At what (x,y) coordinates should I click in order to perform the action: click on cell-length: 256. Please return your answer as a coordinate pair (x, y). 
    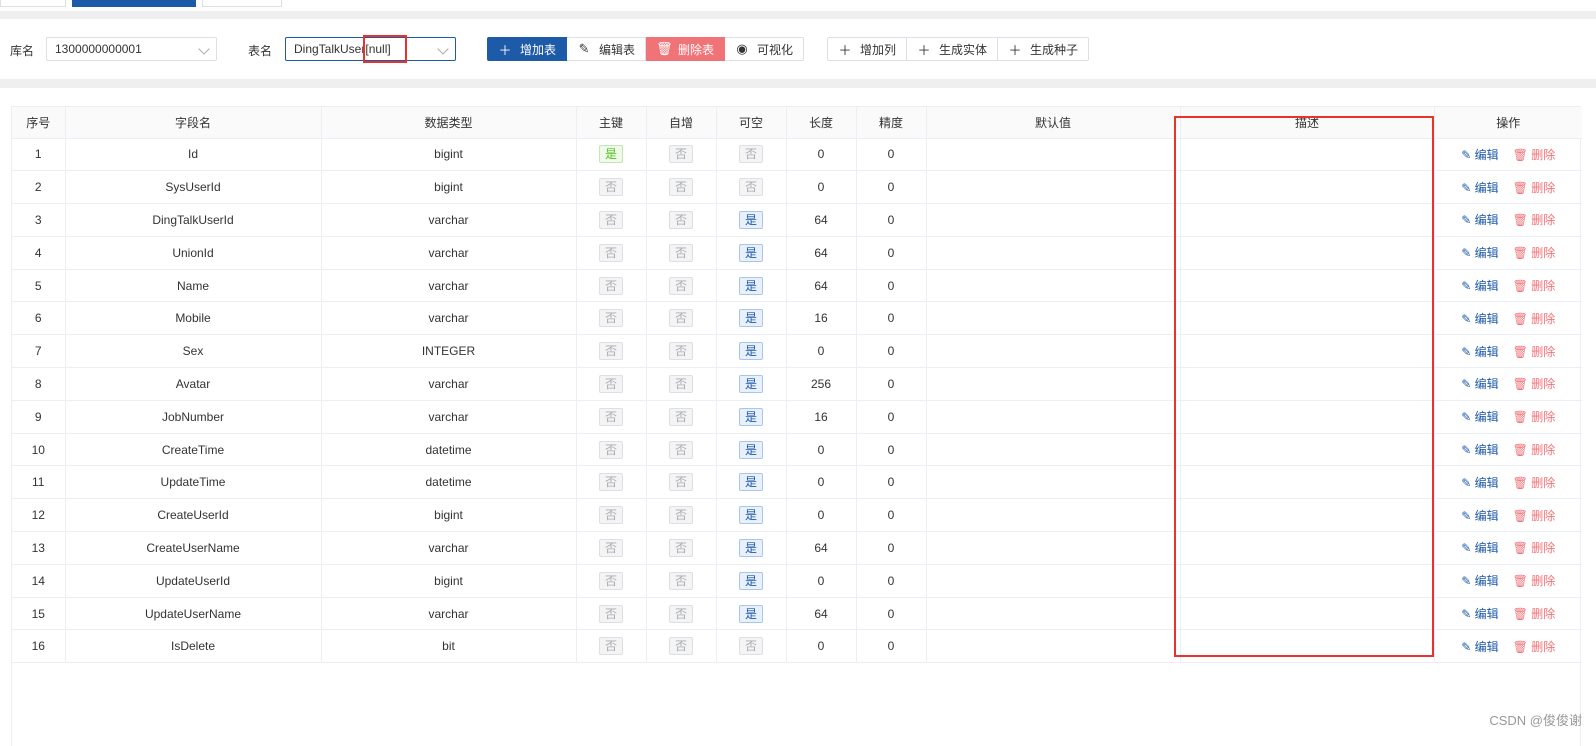
    Looking at the image, I should click on (821, 384).